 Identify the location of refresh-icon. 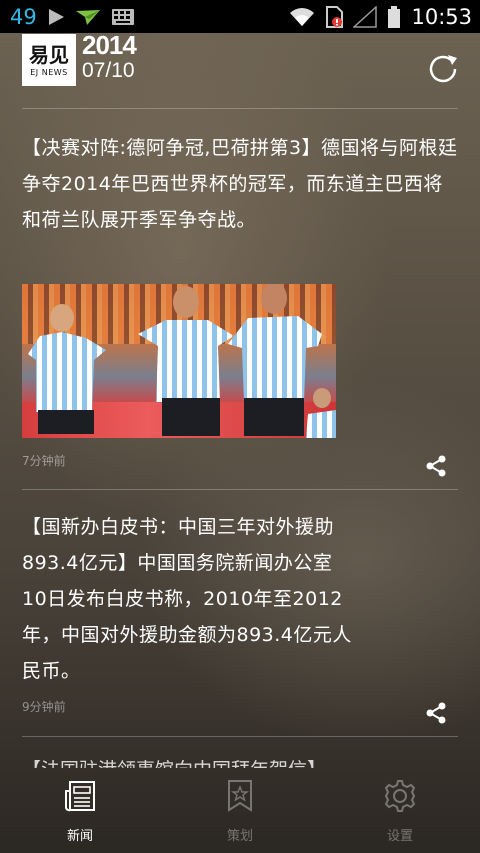
(443, 69).